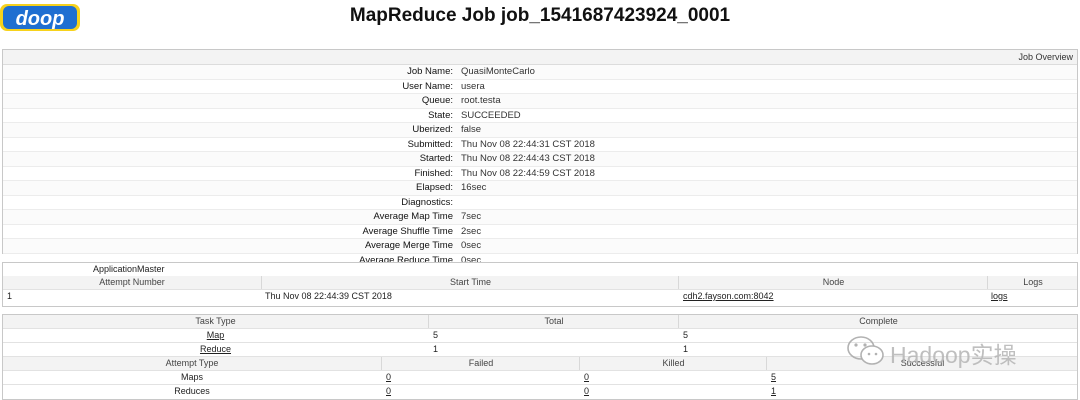 The image size is (1080, 400). I want to click on overview-value: SUCCEEDED, so click(491, 115).